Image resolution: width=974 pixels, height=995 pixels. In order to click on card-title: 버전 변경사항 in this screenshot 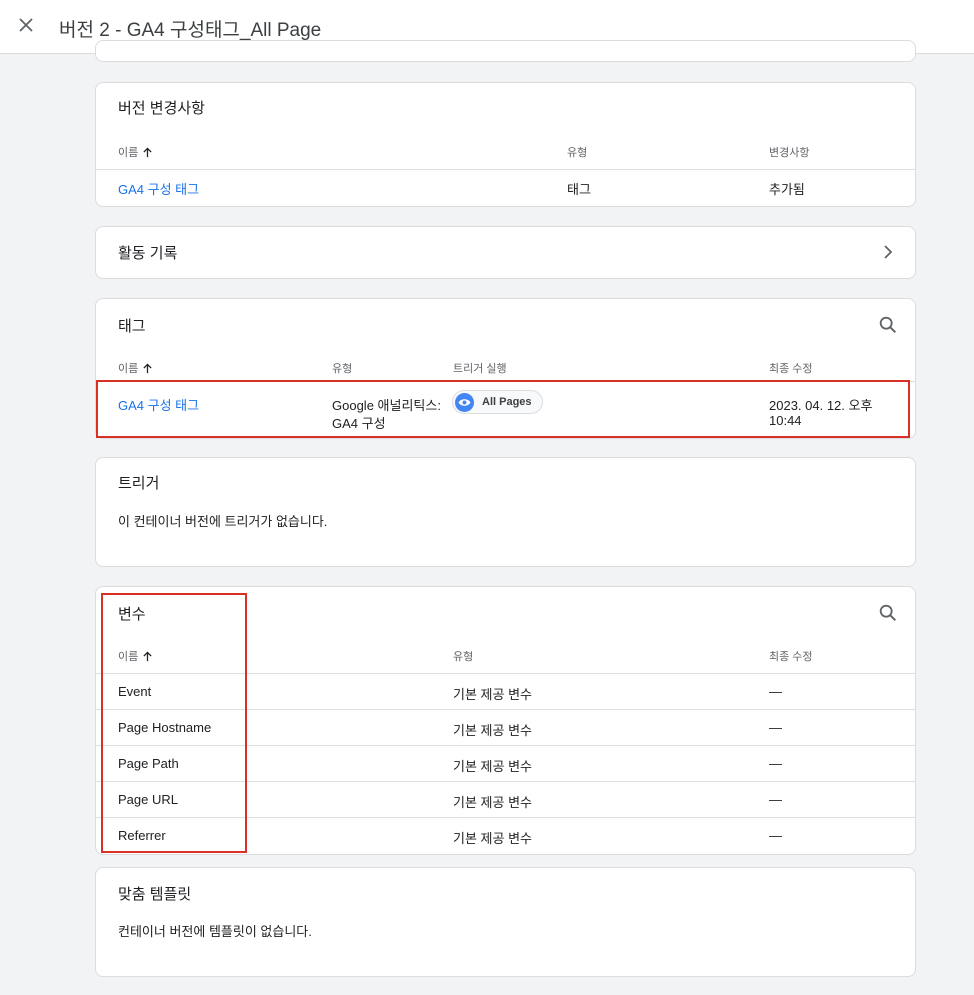, I will do `click(161, 108)`.